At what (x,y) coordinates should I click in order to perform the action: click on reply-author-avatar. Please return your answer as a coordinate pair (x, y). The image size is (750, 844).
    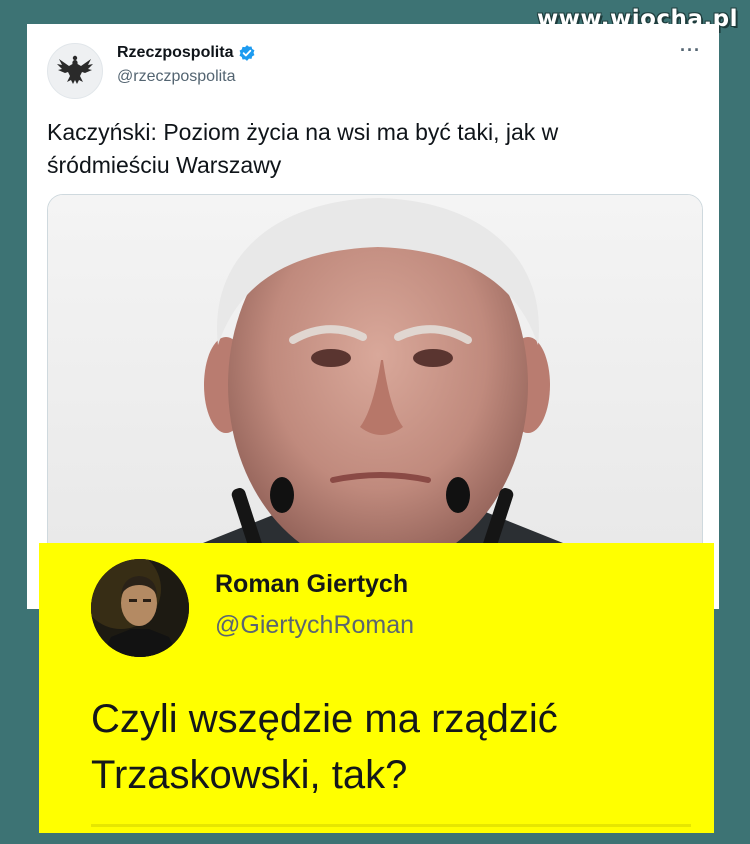
    Looking at the image, I should click on (140, 608).